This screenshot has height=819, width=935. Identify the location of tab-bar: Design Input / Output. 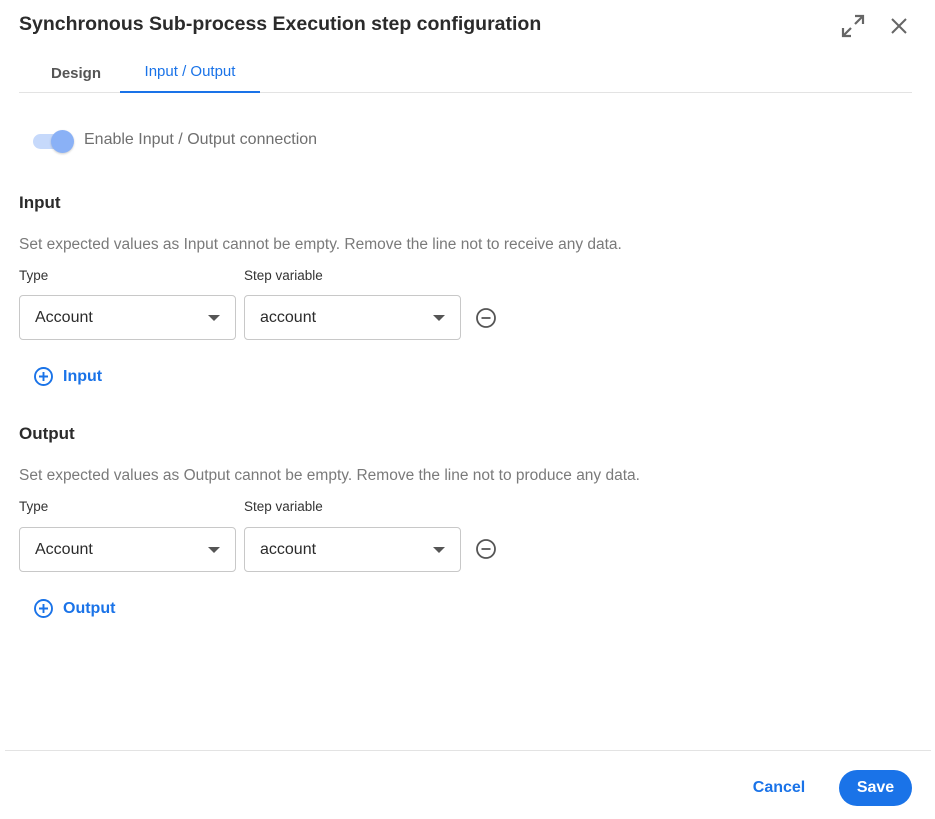
(465, 71).